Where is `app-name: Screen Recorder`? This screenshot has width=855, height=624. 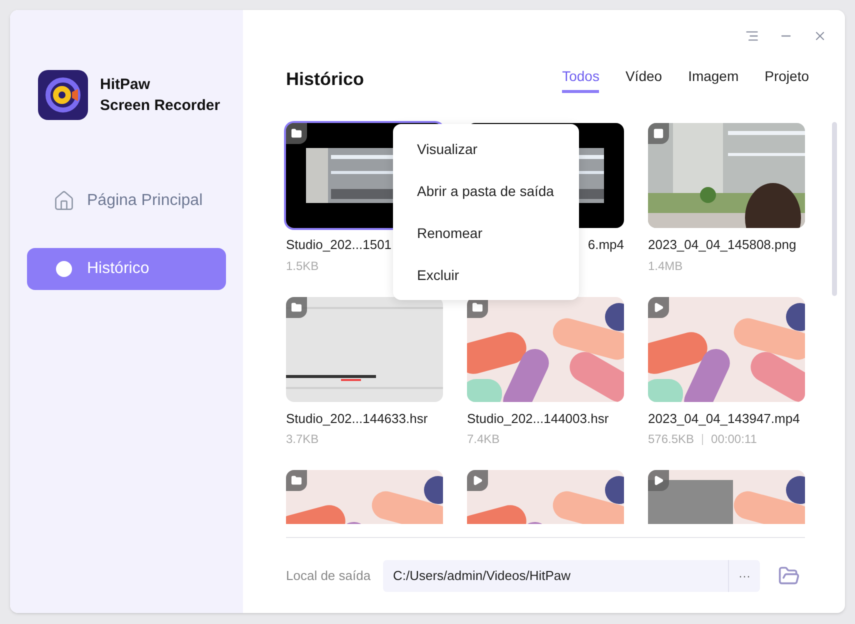
app-name: Screen Recorder is located at coordinates (160, 106).